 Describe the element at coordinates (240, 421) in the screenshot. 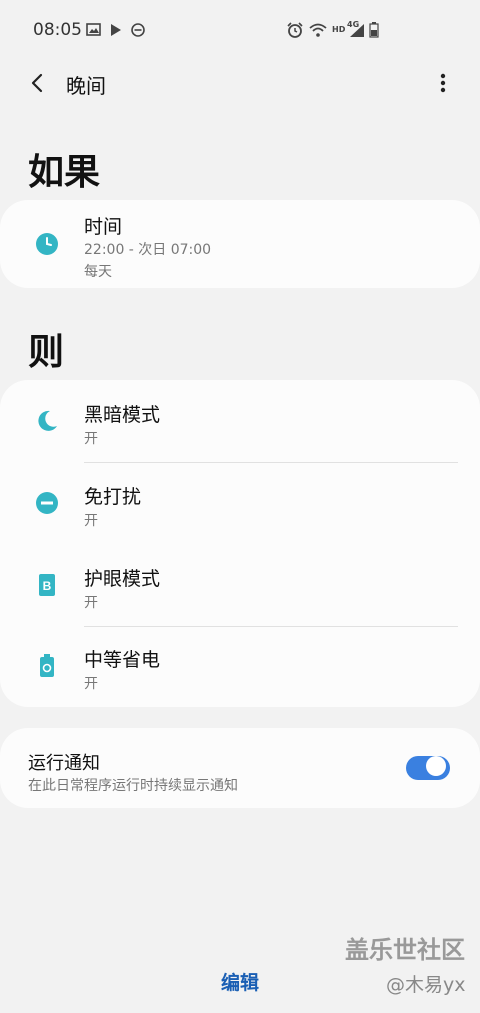

I see `action-row-dark-mode: 黑暗模式 开` at that location.